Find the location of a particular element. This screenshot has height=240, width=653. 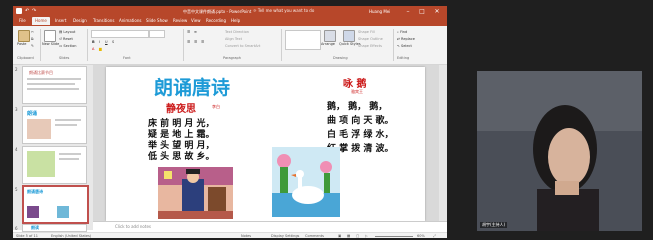

slide-thumbnails-pane: 2 朗诵比赛节目 3 朗诵 4 5 朗诵唐诗 6 朗读 is located at coordinates (53, 148).